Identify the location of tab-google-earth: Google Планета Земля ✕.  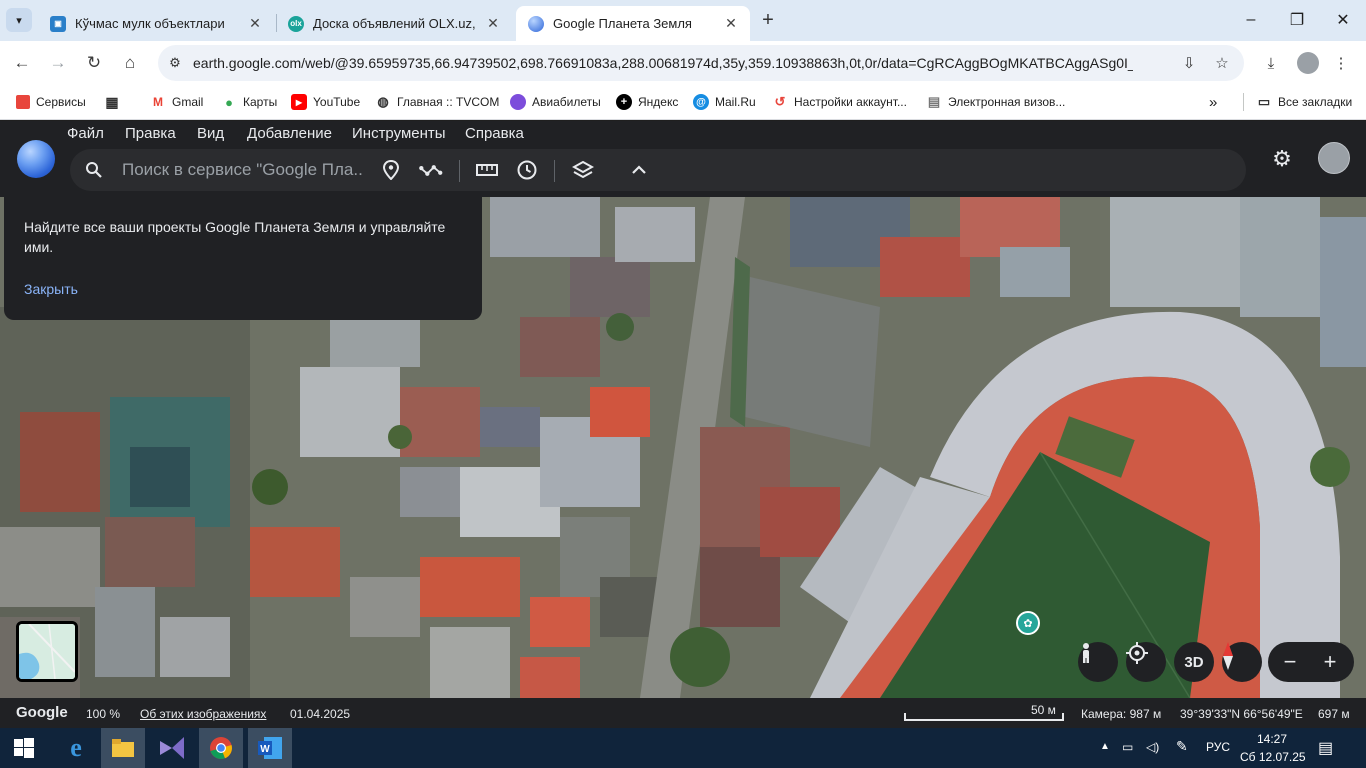
(633, 23).